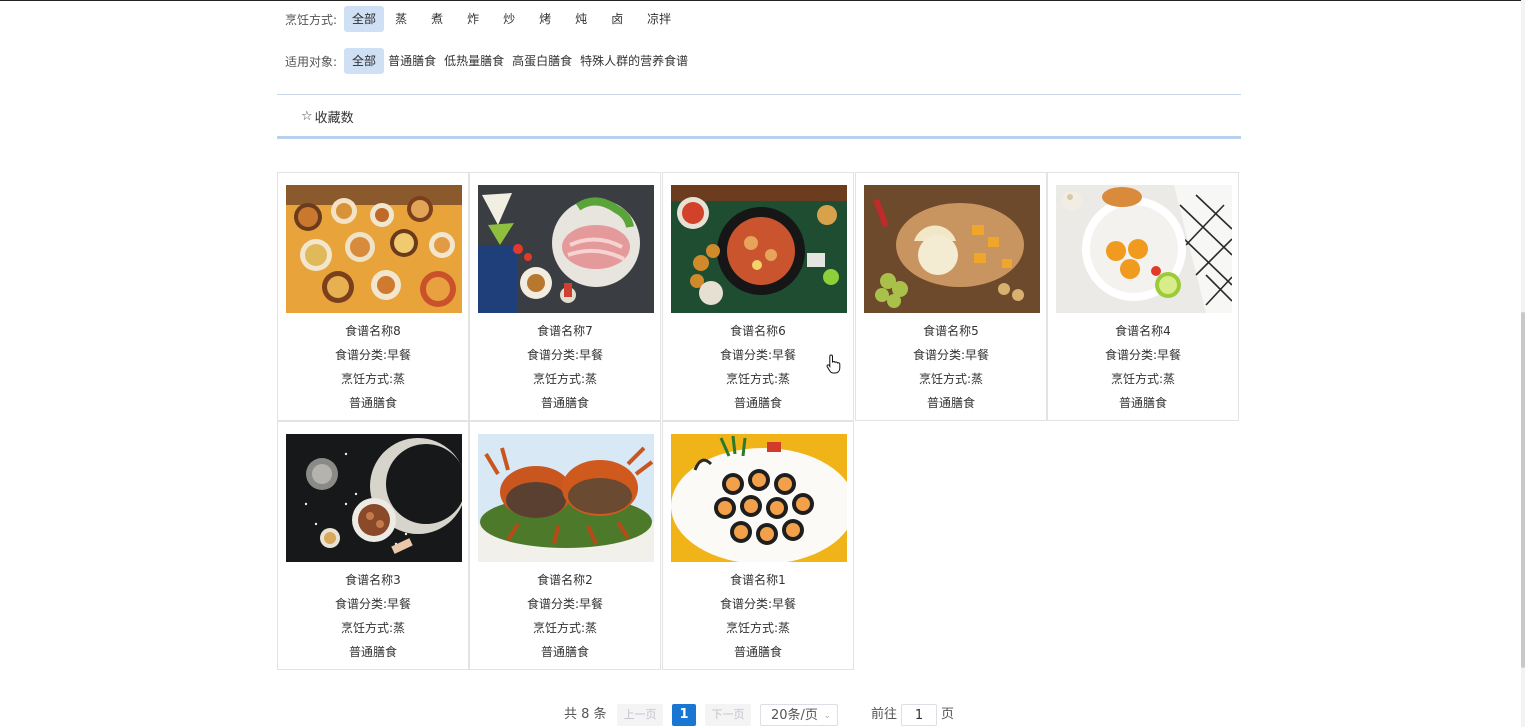 This screenshot has width=1525, height=727. What do you see at coordinates (311, 61) in the screenshot?
I see `target-filter-label: 适用对象:` at bounding box center [311, 61].